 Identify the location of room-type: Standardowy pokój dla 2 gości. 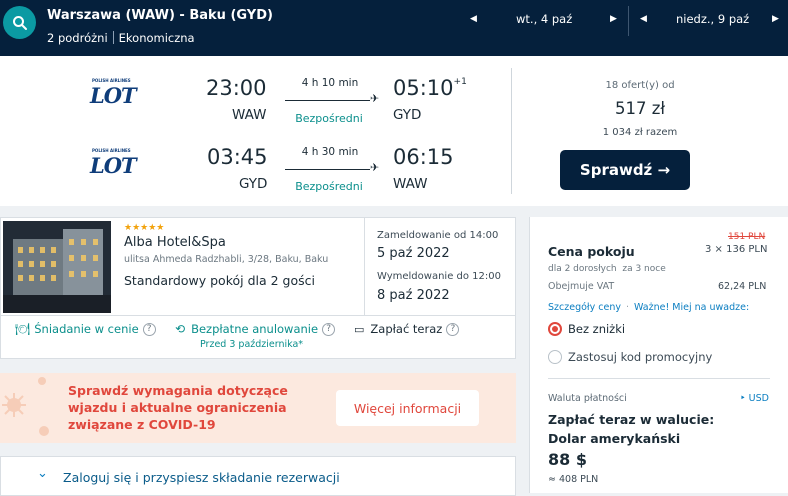
(219, 280).